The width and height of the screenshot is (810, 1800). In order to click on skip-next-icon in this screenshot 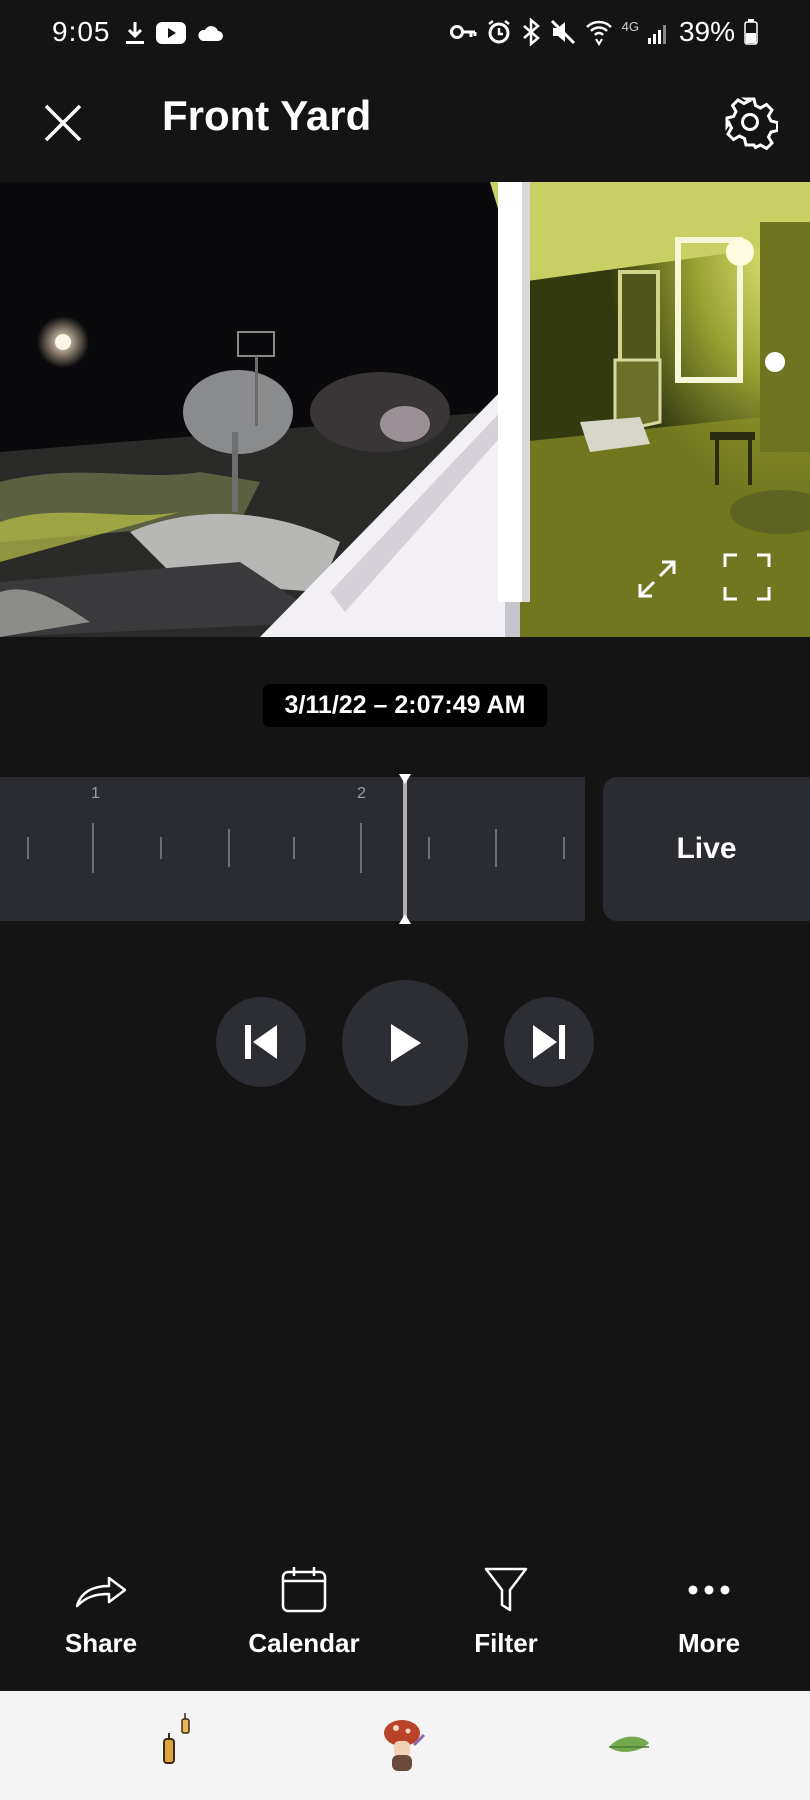, I will do `click(549, 1042)`.